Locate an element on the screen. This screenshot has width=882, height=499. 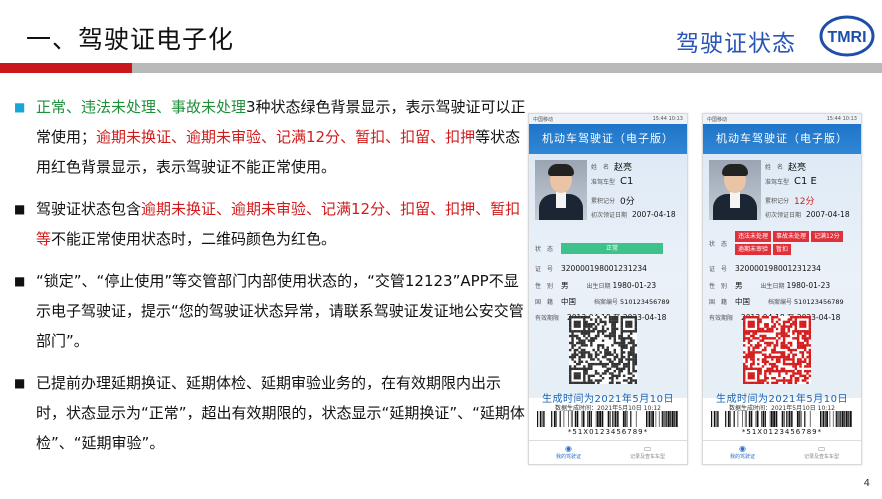
bullet-segment: 不能正常使用状态时，二维码颜色为红色。 is located at coordinates (194, 239).